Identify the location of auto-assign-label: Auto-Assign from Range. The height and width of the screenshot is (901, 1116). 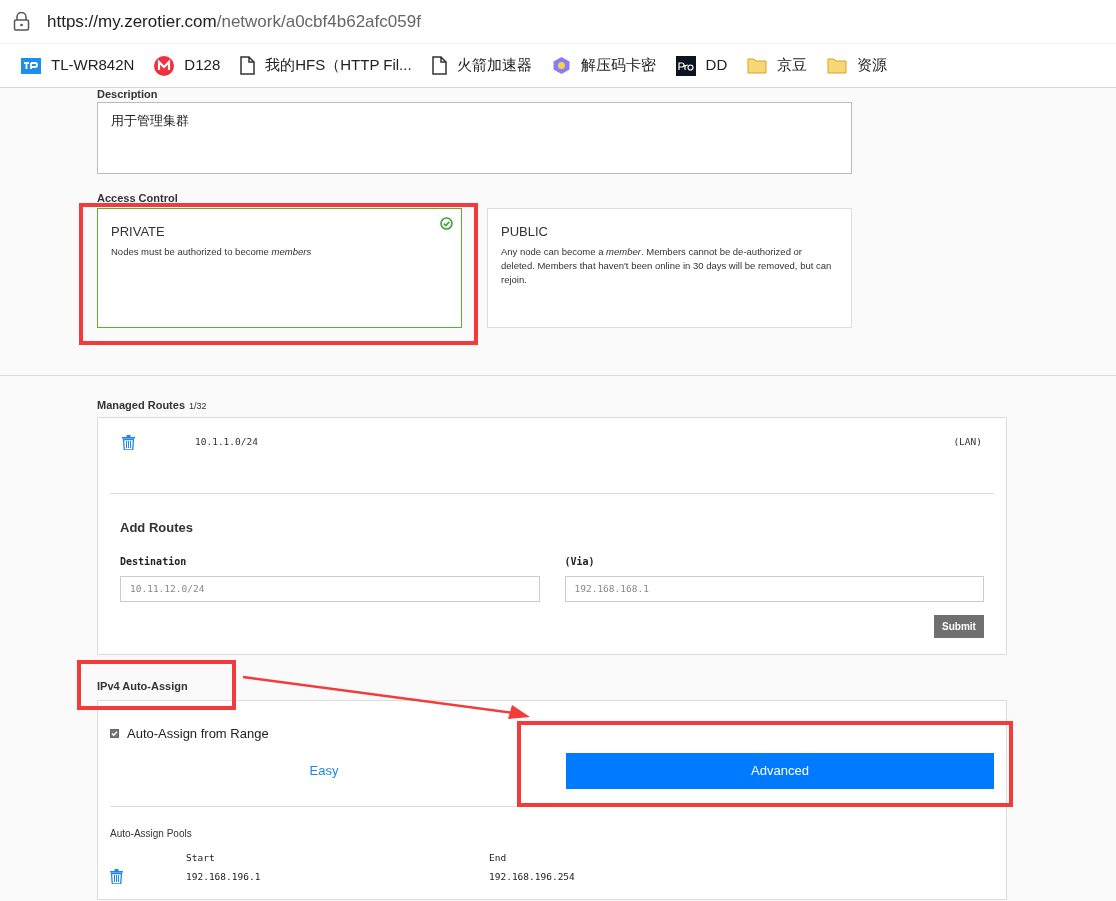
(198, 733).